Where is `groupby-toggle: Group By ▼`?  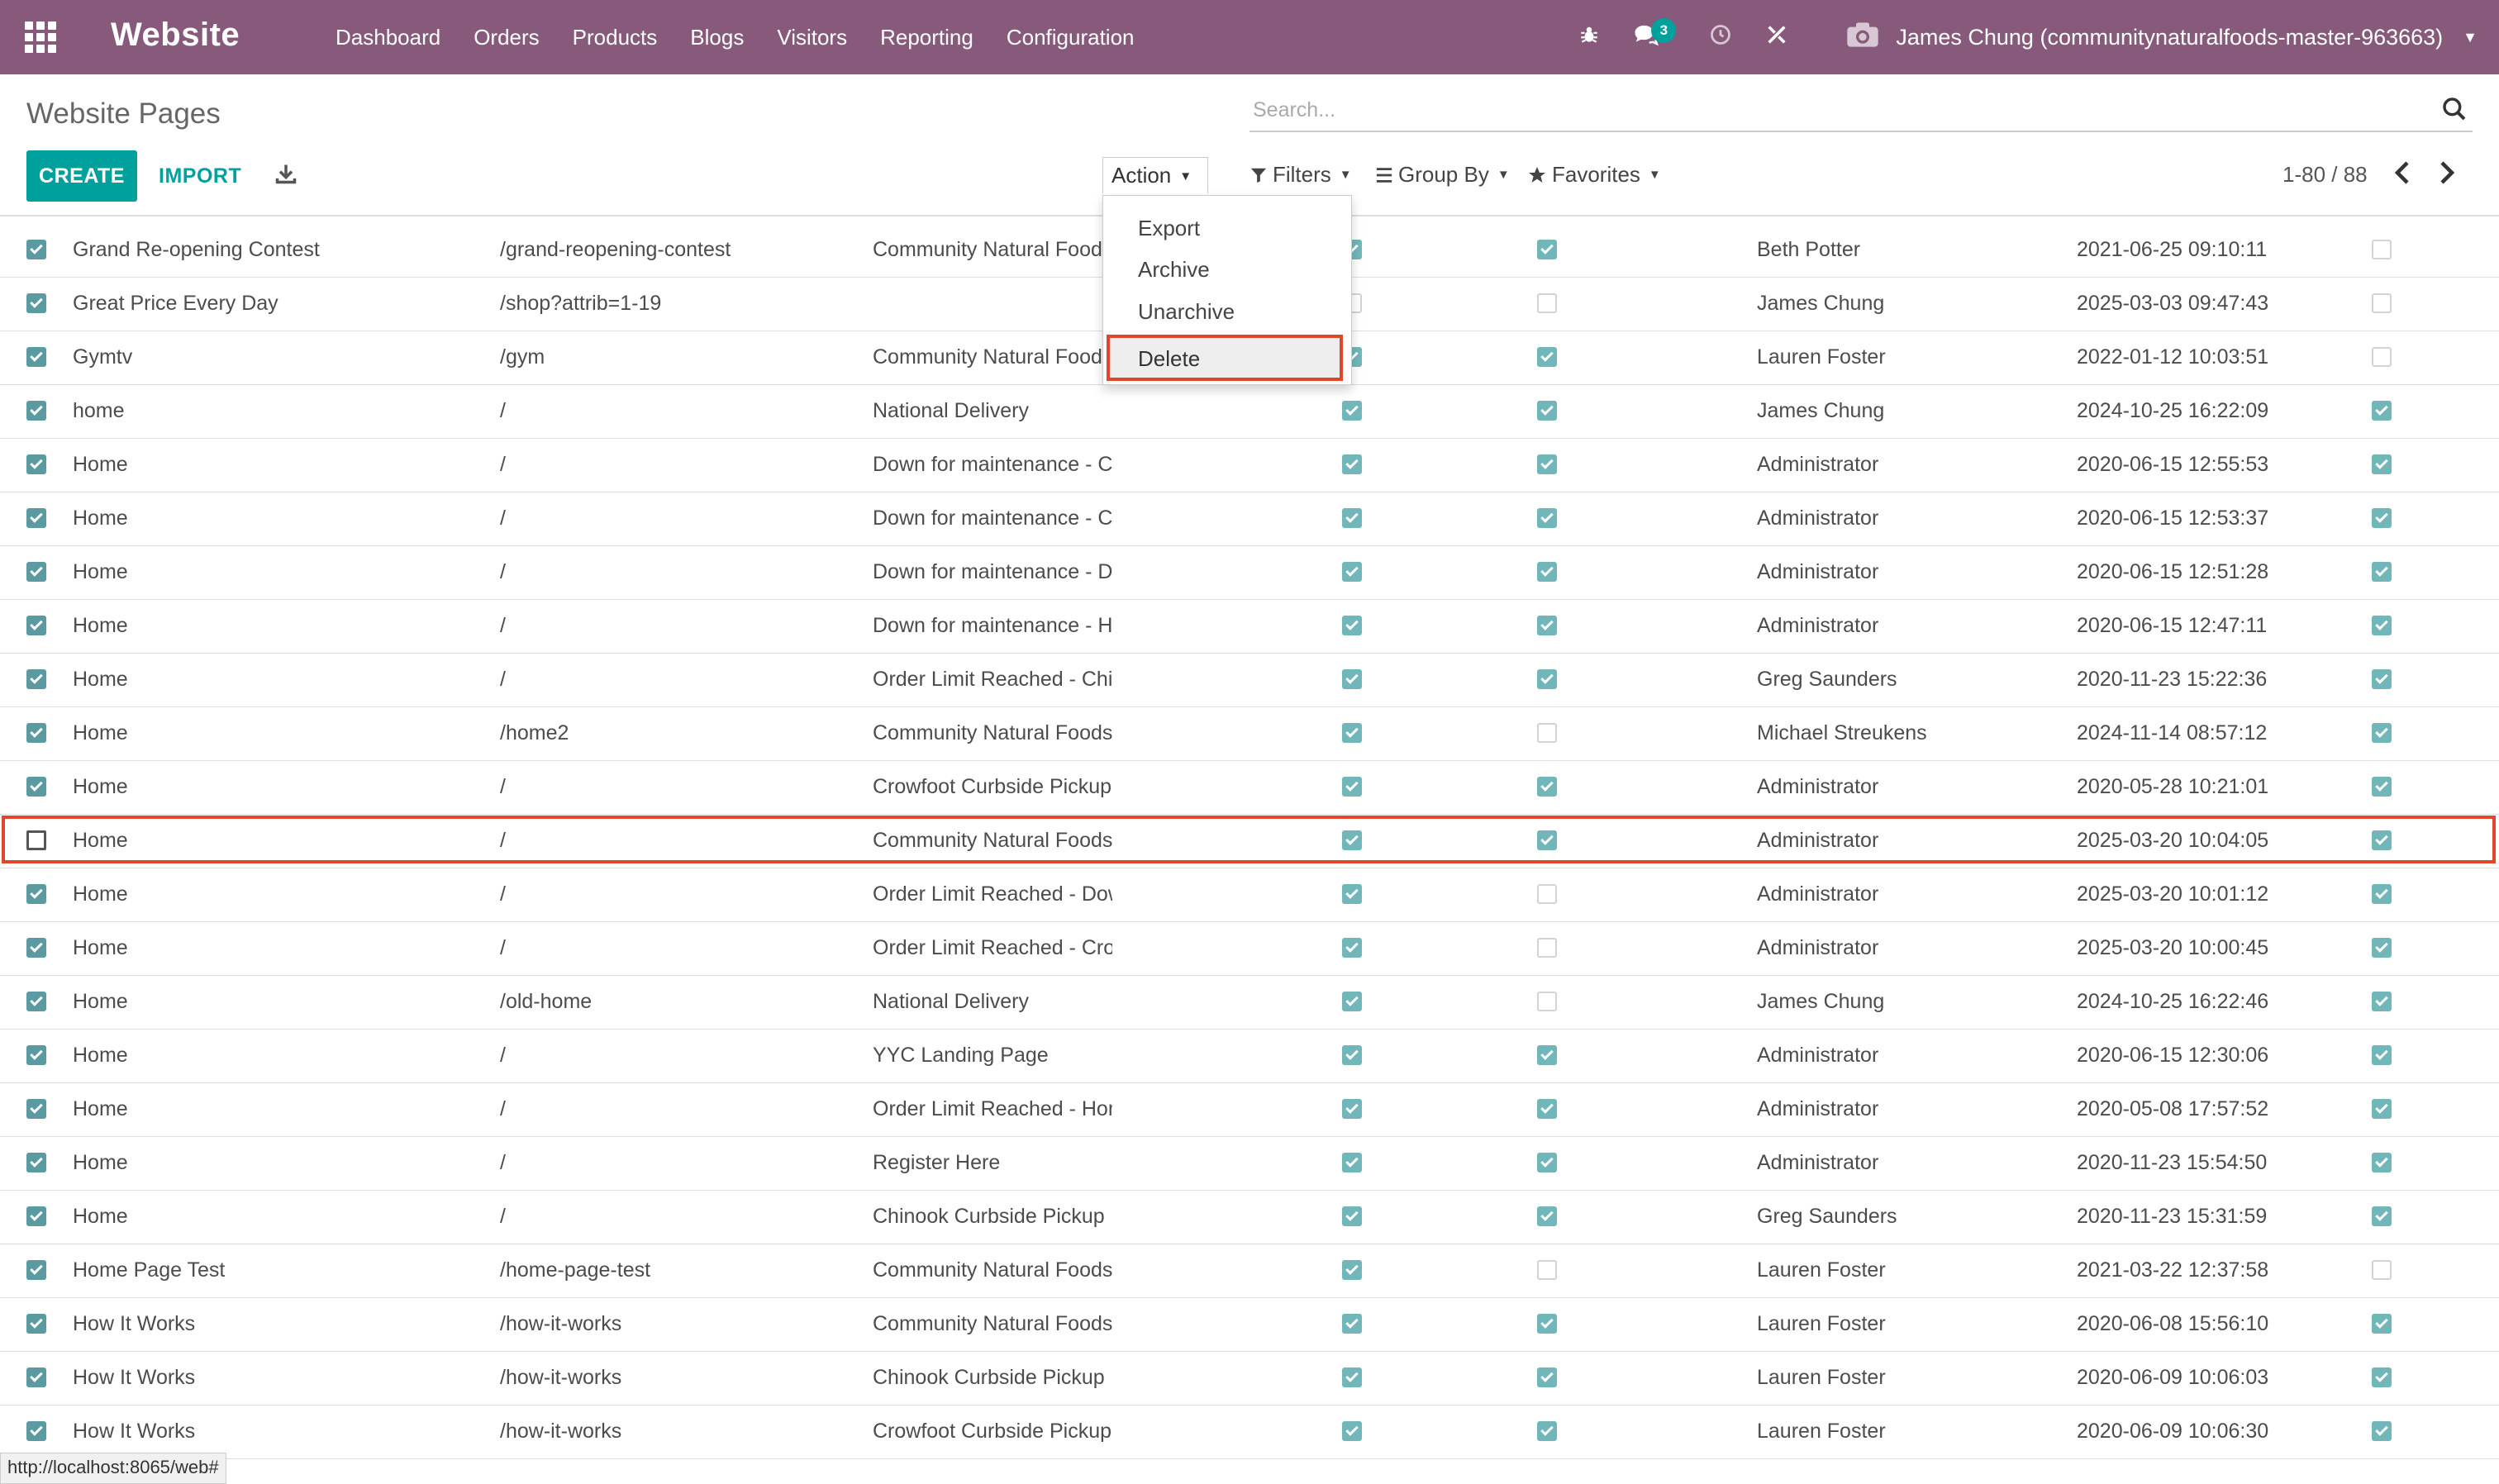 groupby-toggle: Group By ▼ is located at coordinates (1442, 175).